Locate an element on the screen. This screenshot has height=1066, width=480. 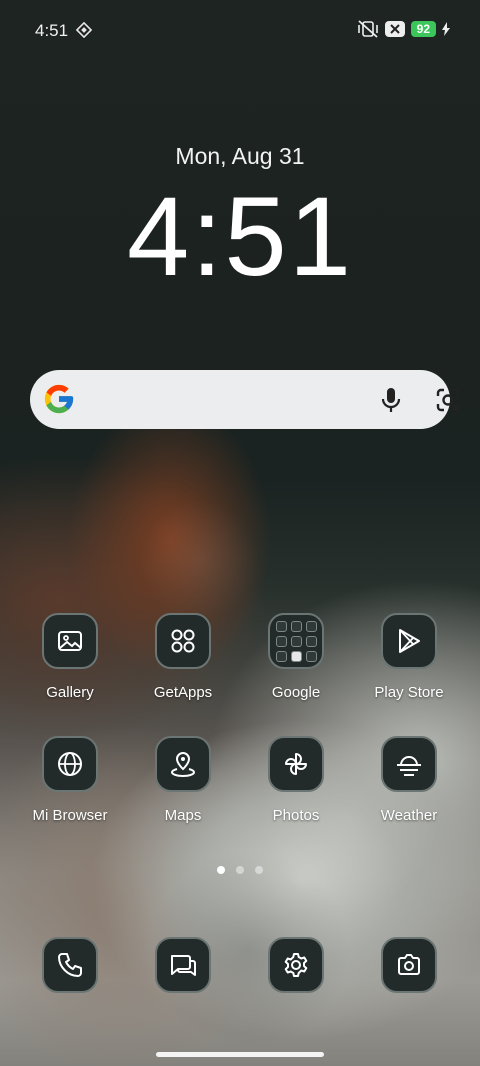
app-play-store: Play Store is located at coordinates (409, 657).